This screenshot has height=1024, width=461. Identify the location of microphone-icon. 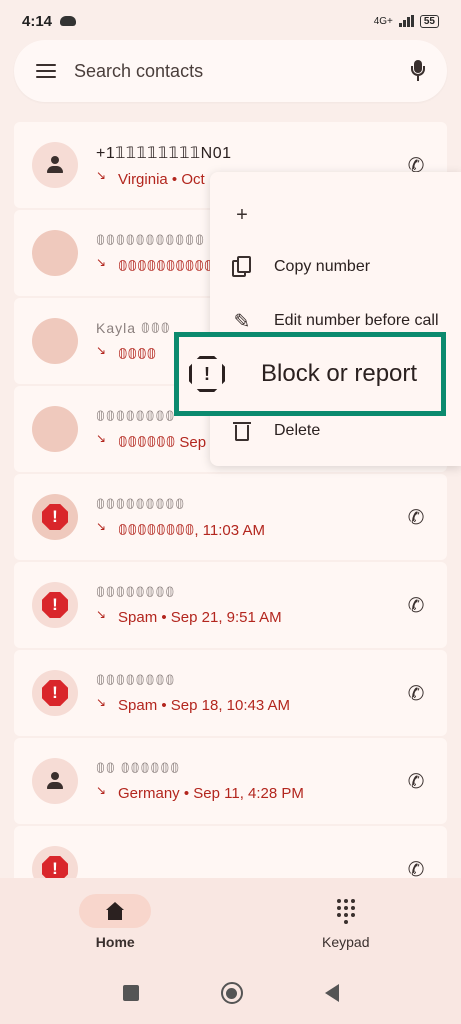
(418, 71).